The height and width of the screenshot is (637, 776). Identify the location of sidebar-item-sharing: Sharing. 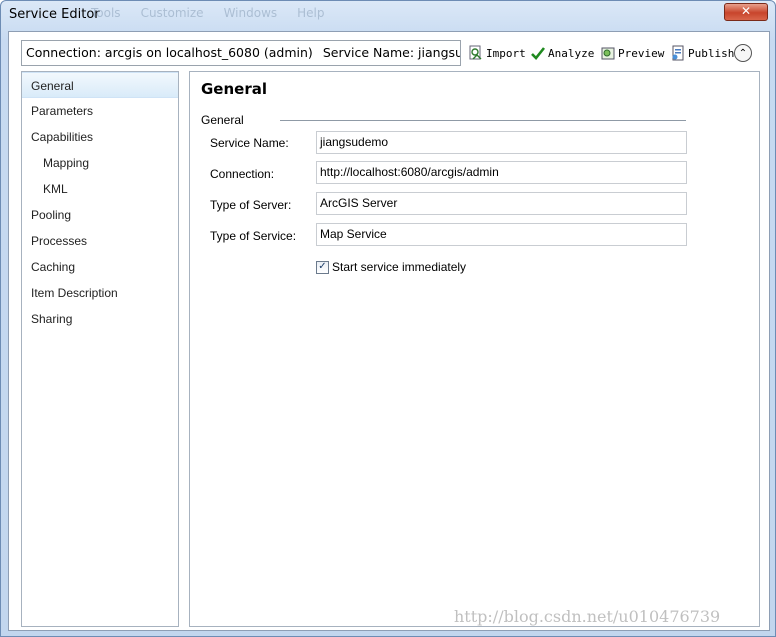
(100, 319).